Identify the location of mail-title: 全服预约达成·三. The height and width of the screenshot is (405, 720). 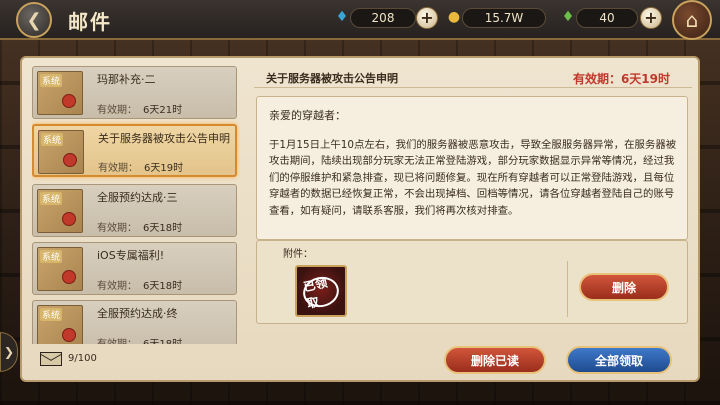
(137, 197).